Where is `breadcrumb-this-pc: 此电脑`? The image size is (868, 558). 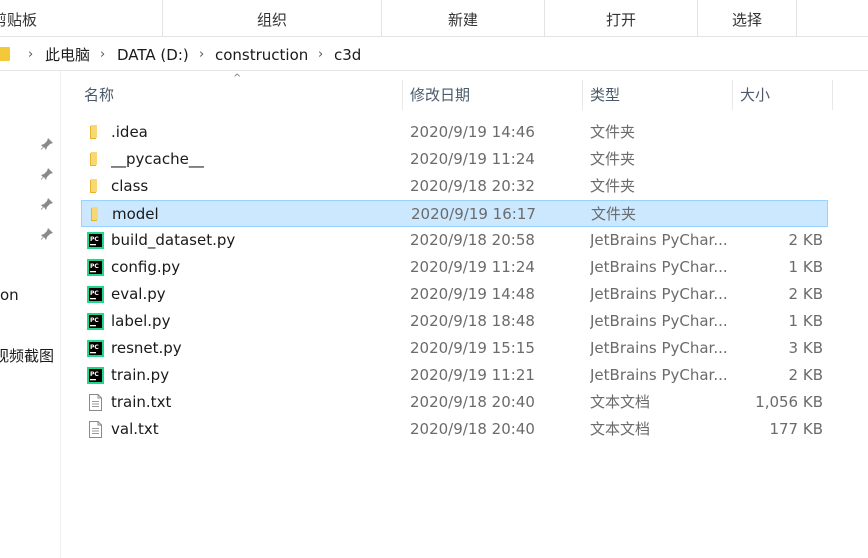
breadcrumb-this-pc: 此电脑 is located at coordinates (67, 53).